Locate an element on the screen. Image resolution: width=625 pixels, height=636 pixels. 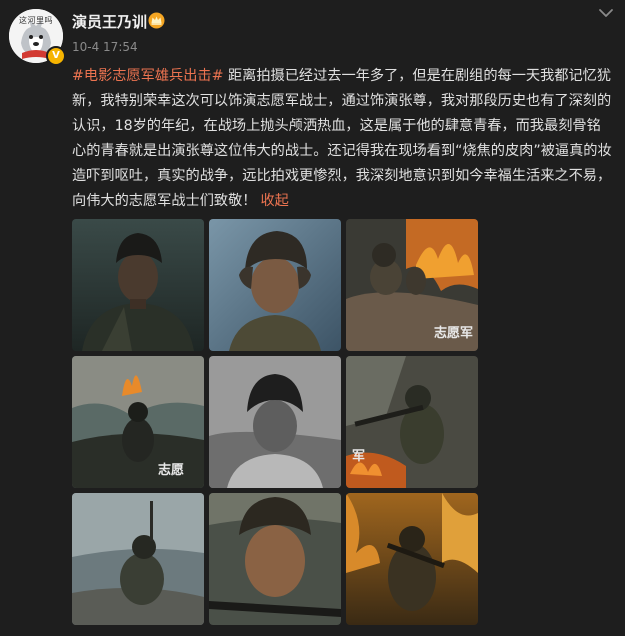
soldier-scene-image is located at coordinates (138, 559).